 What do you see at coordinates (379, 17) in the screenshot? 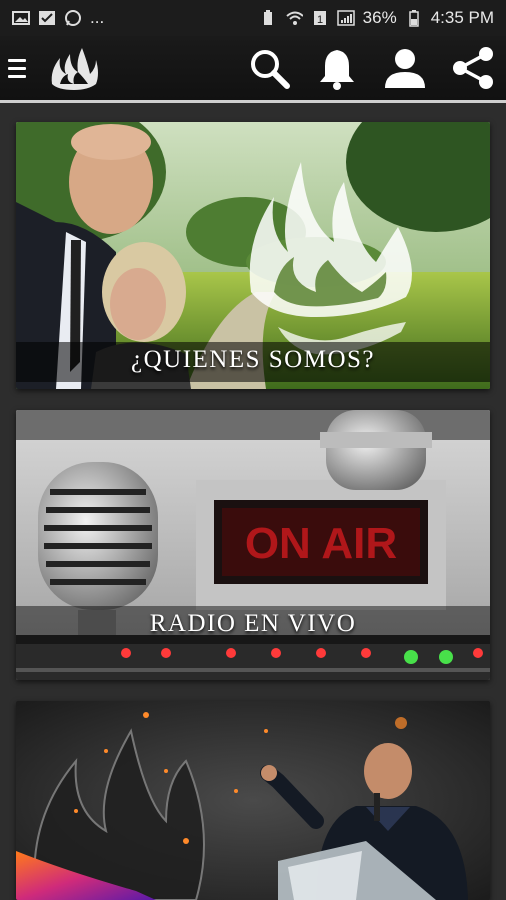
I see `battery-percent: 36%` at bounding box center [379, 17].